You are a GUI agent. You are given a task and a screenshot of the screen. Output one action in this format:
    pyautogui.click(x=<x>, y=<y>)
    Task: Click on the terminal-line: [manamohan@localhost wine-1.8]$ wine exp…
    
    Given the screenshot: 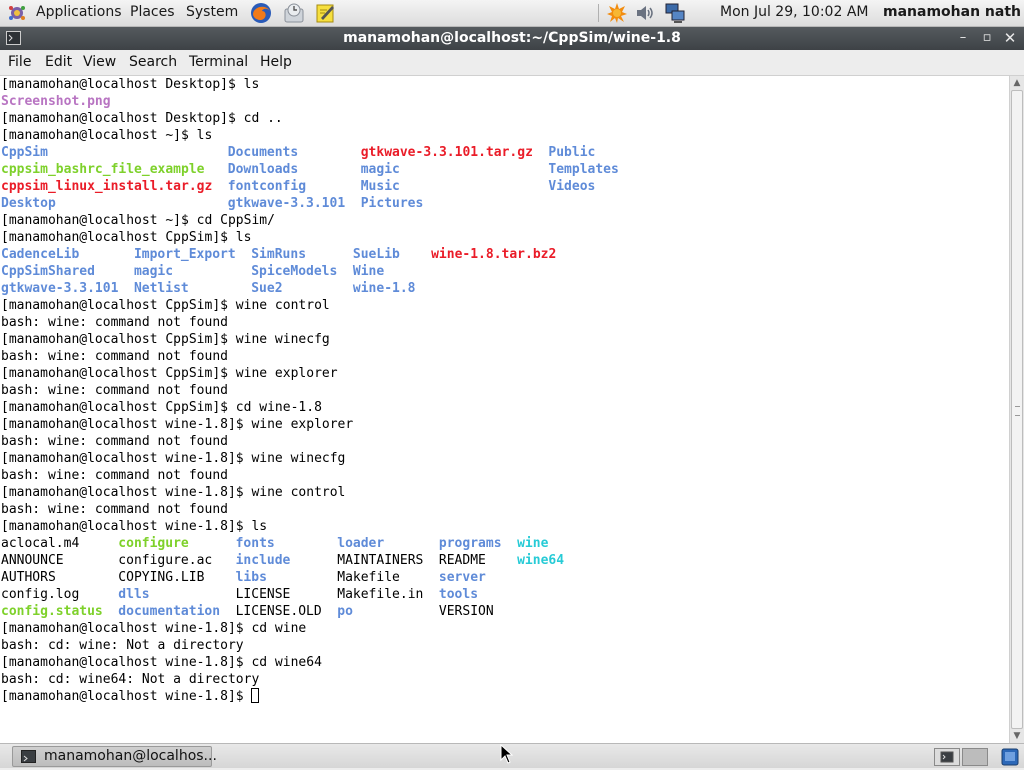 What is the action you would take?
    pyautogui.click(x=177, y=424)
    